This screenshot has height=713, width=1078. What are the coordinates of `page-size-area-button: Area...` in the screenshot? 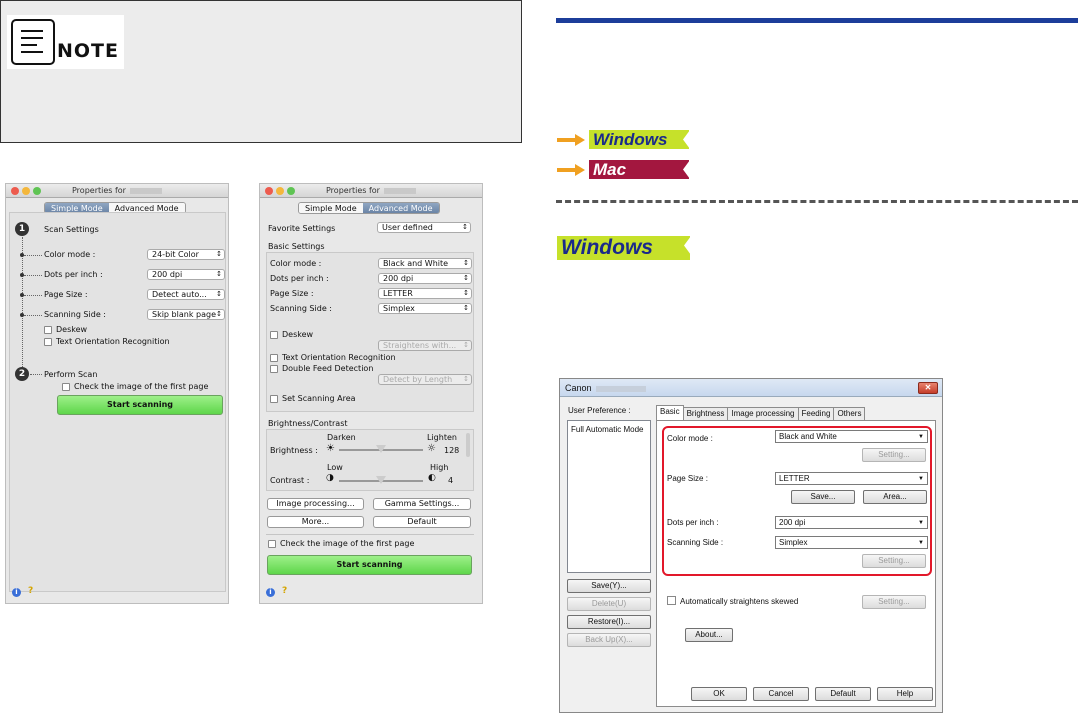 It's located at (895, 497).